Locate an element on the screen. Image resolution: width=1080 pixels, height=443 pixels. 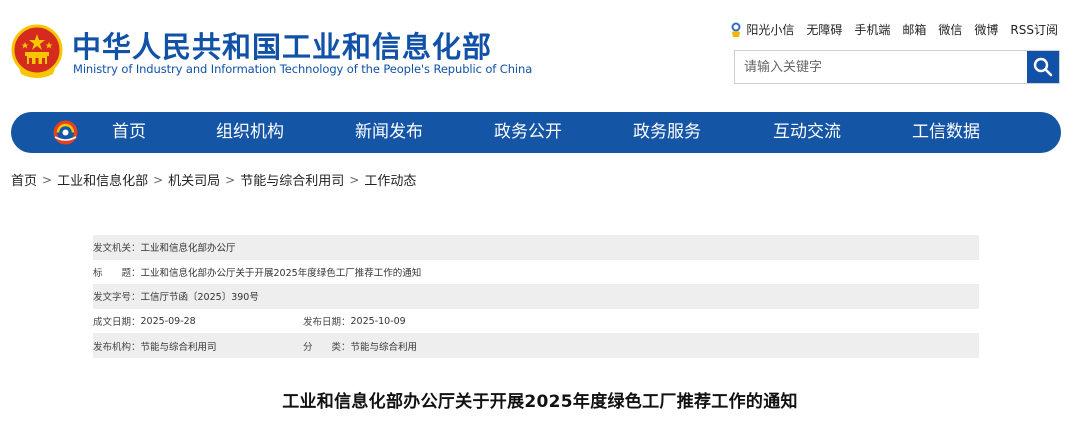
nav-item-interaction: 互动交流 is located at coordinates (807, 132).